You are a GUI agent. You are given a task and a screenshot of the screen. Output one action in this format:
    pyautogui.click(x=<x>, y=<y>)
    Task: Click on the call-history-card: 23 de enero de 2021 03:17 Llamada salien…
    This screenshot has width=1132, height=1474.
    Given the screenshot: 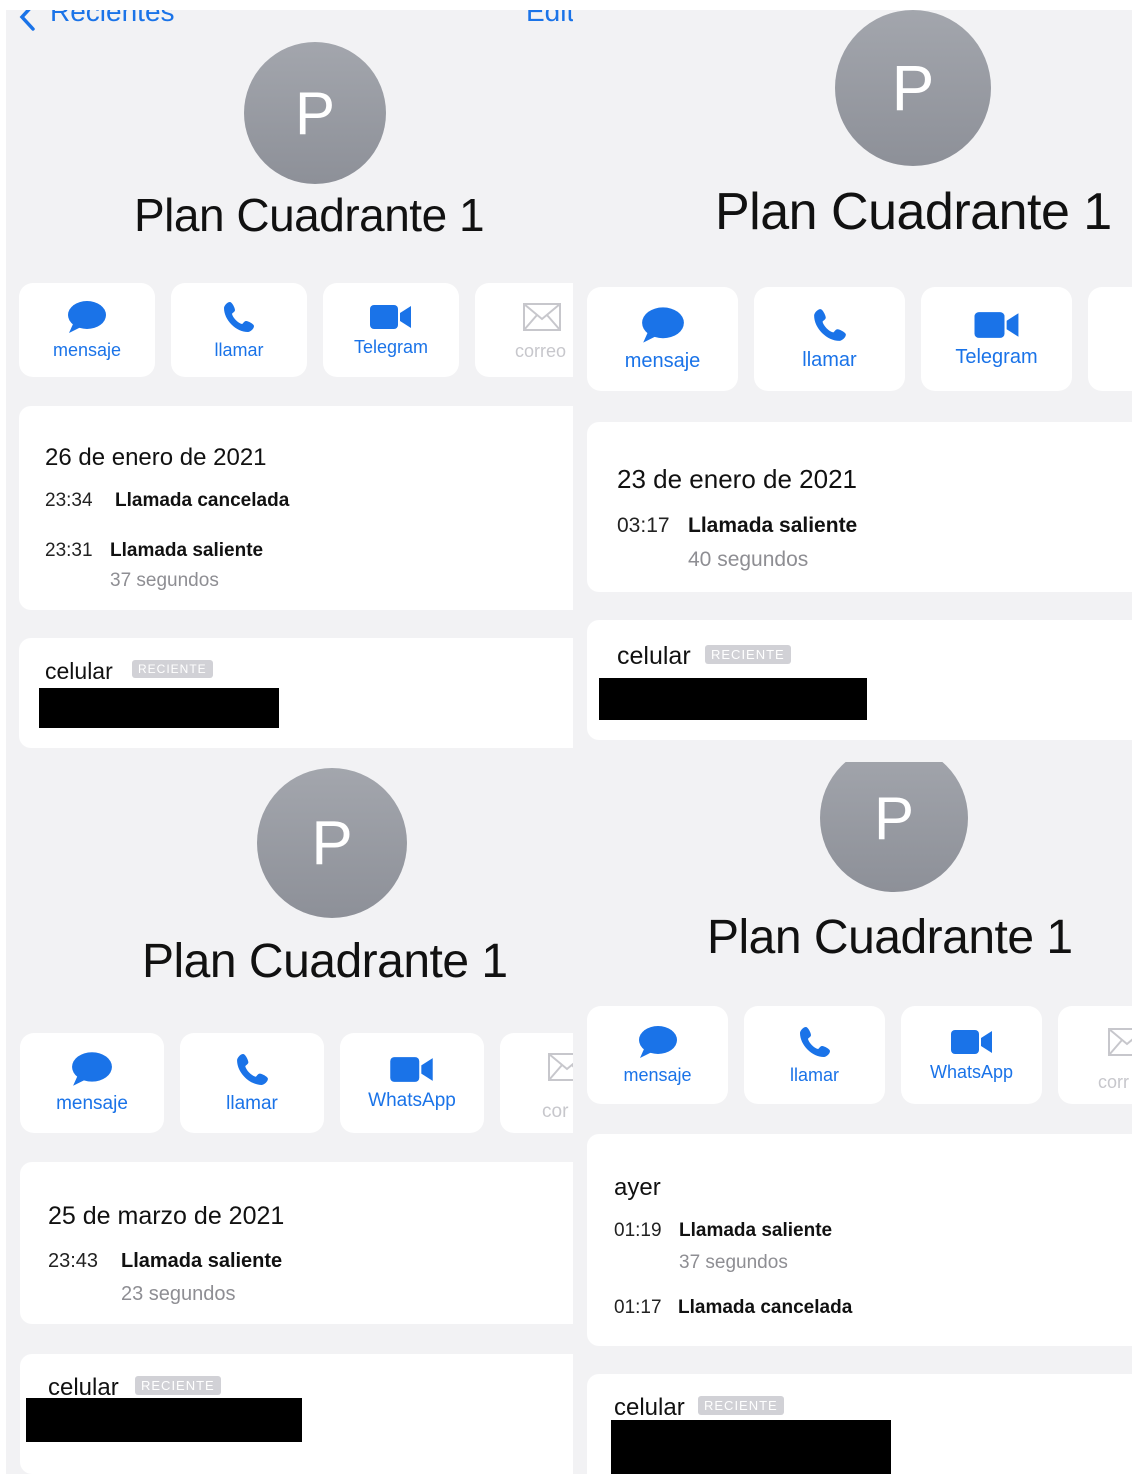 What is the action you would take?
    pyautogui.click(x=859, y=507)
    